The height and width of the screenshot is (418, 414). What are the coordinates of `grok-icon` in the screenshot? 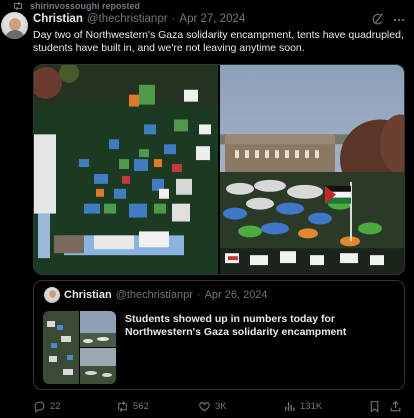 It's located at (378, 19).